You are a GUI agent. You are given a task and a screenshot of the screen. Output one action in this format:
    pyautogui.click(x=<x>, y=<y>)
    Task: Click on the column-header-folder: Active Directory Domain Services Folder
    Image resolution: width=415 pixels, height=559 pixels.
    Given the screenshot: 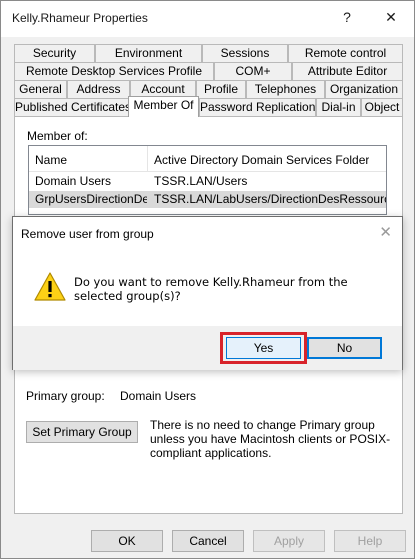 What is the action you would take?
    pyautogui.click(x=261, y=160)
    